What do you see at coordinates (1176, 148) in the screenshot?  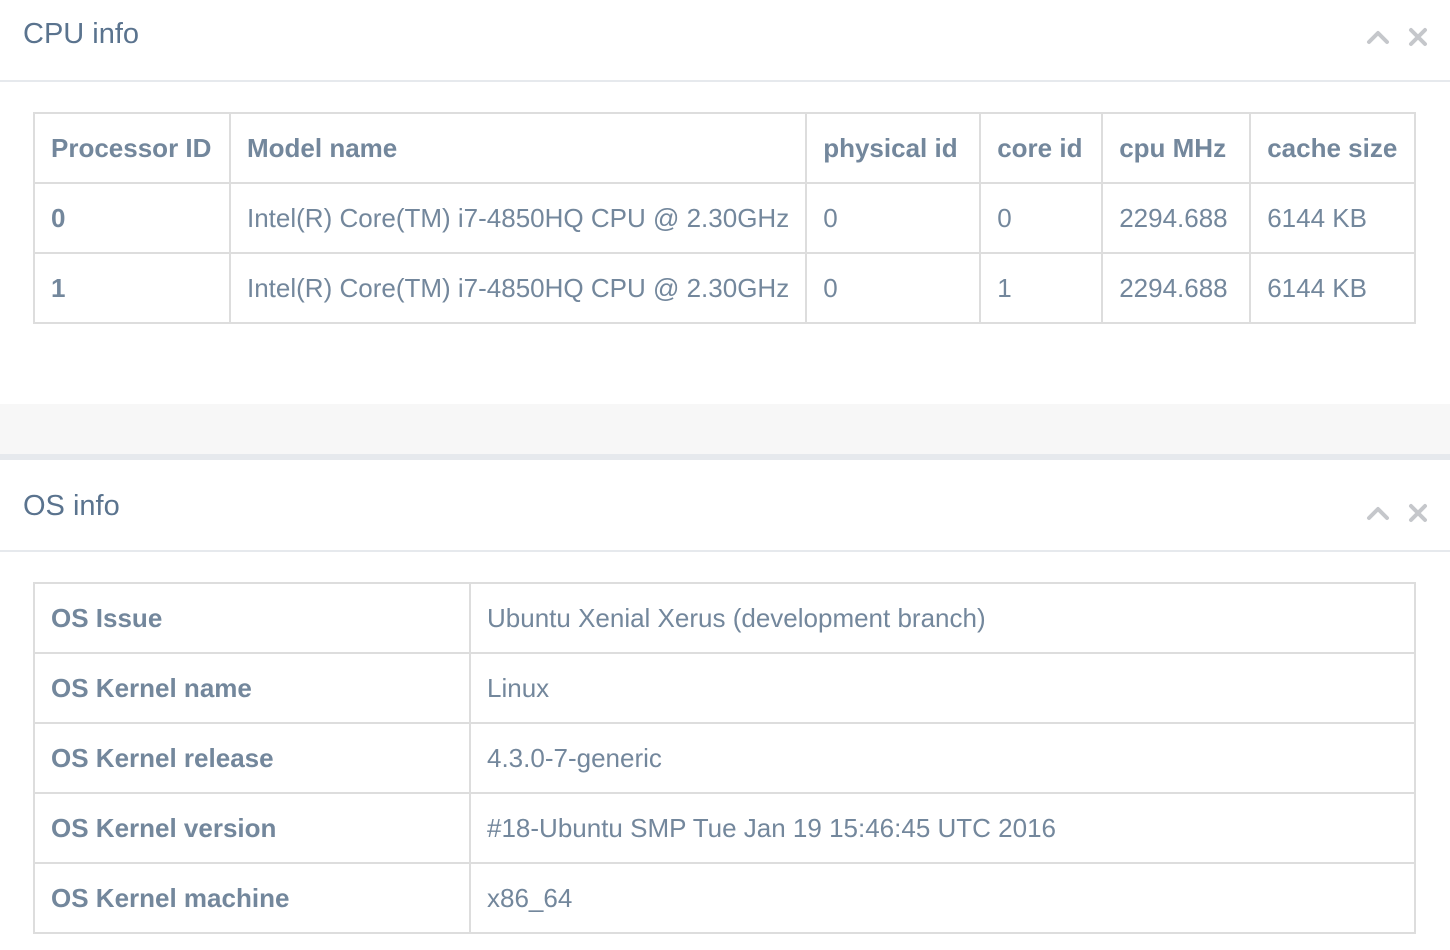 I see `column-header-cpu-mhz: cpu MHz` at bounding box center [1176, 148].